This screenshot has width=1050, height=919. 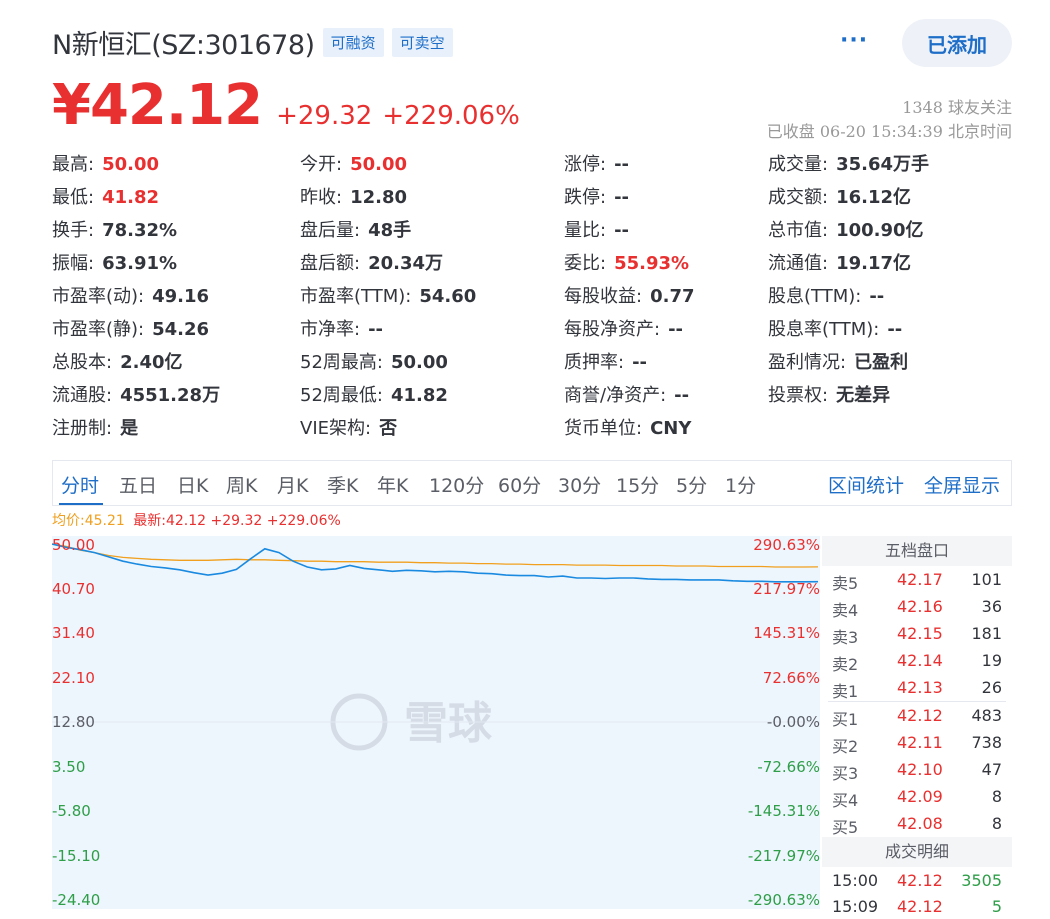 What do you see at coordinates (845, 719) in the screenshot?
I see `order-book-label: 买1` at bounding box center [845, 719].